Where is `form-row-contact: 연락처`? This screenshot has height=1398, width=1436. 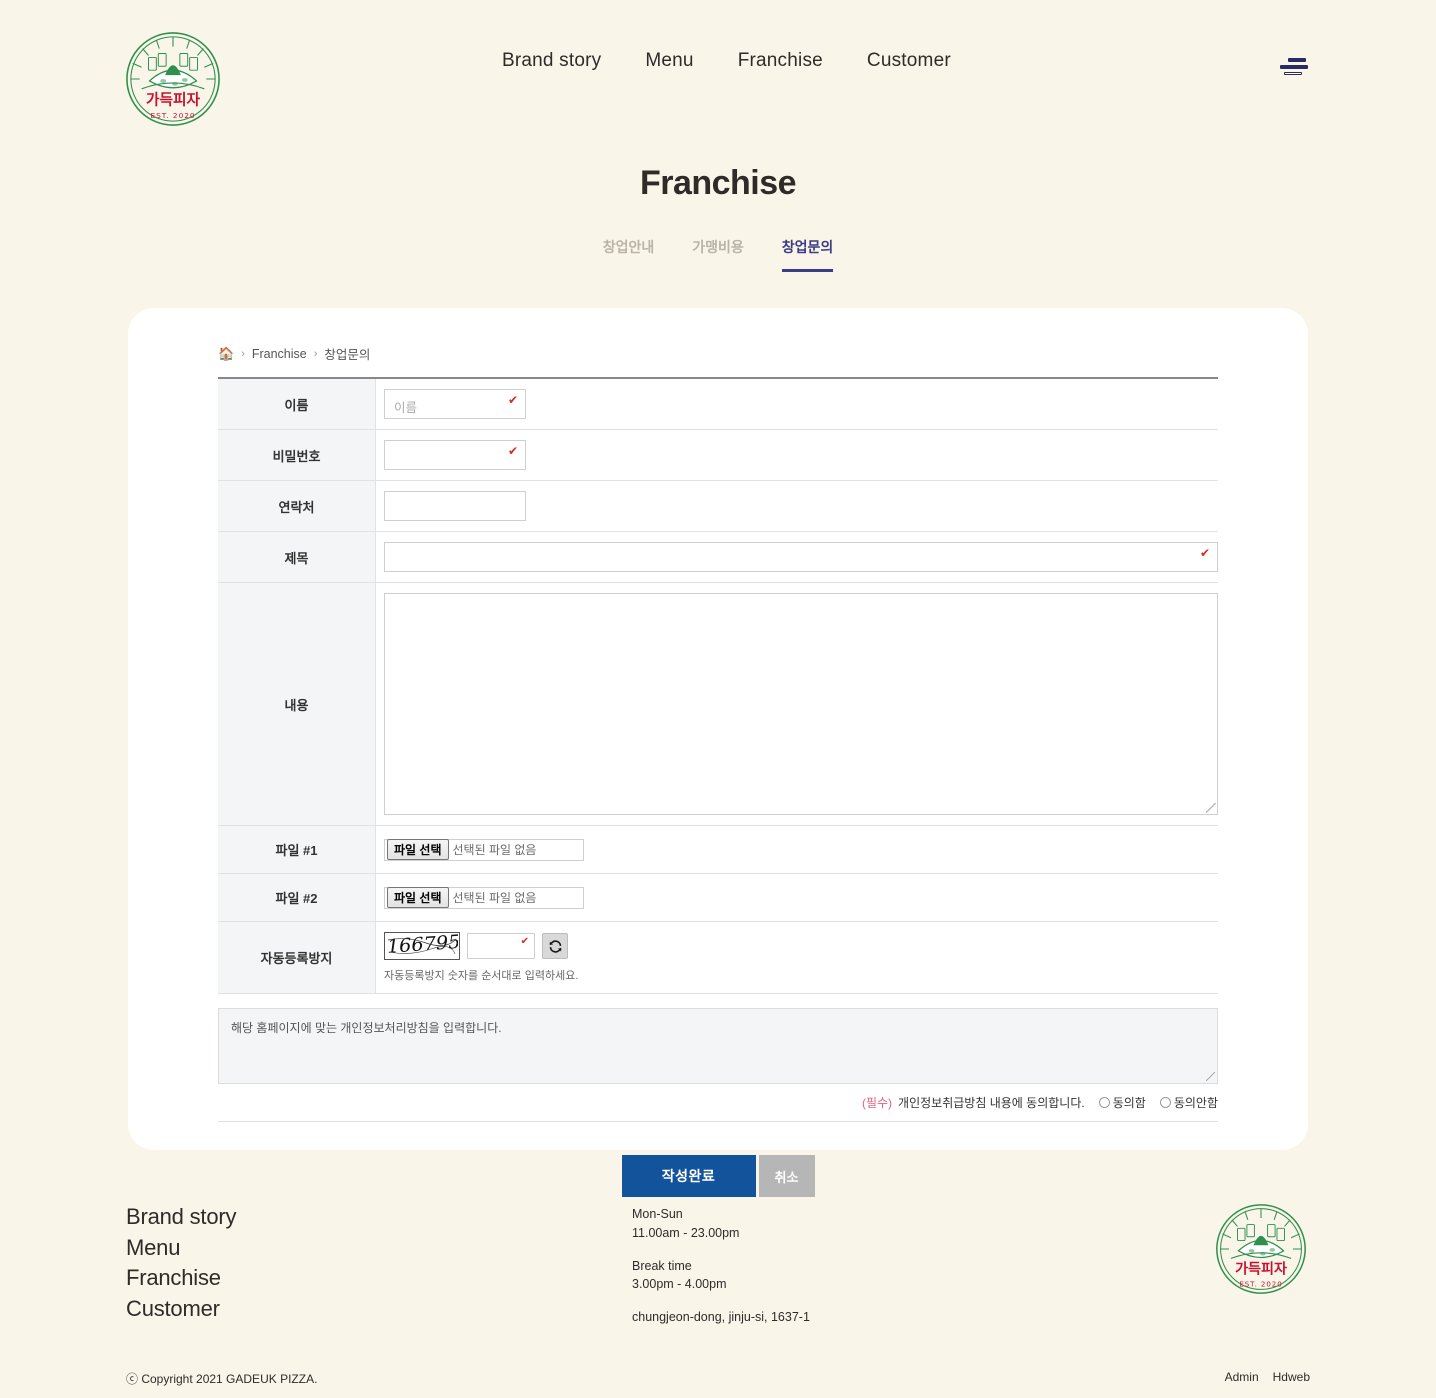
form-row-contact: 연락처 is located at coordinates (718, 506).